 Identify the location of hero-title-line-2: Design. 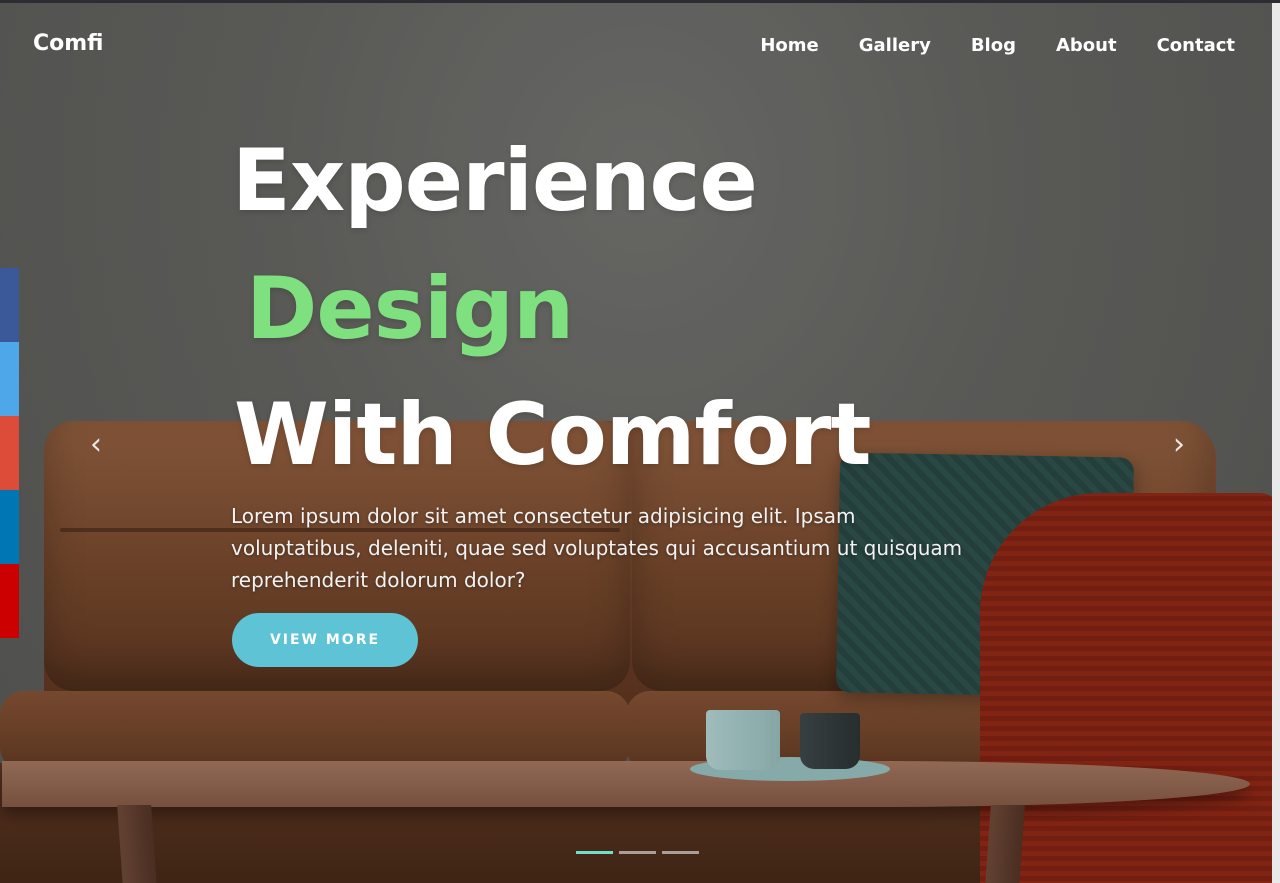
(410, 309).